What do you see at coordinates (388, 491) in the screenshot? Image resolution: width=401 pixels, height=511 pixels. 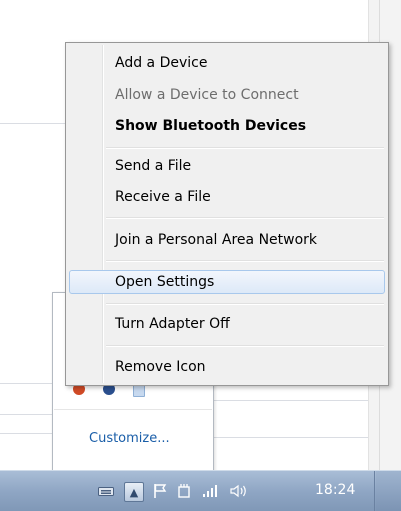 I see `show-desktop-button` at bounding box center [388, 491].